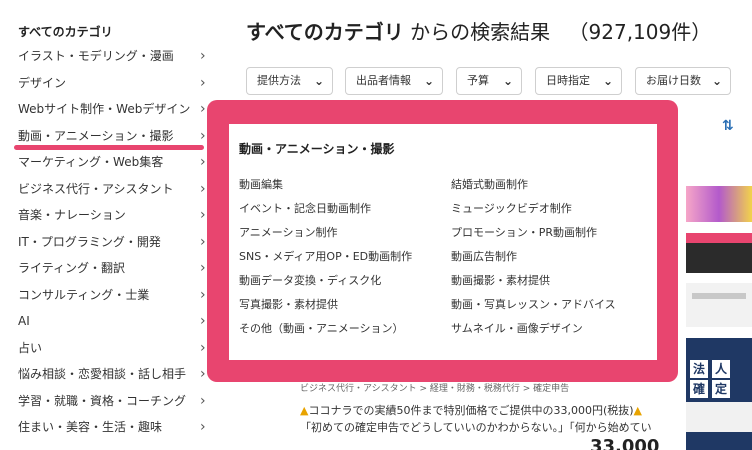 Image resolution: width=752 pixels, height=450 pixels. What do you see at coordinates (524, 232) in the screenshot?
I see `subcategory-link: プロモーション・PR動画制作` at bounding box center [524, 232].